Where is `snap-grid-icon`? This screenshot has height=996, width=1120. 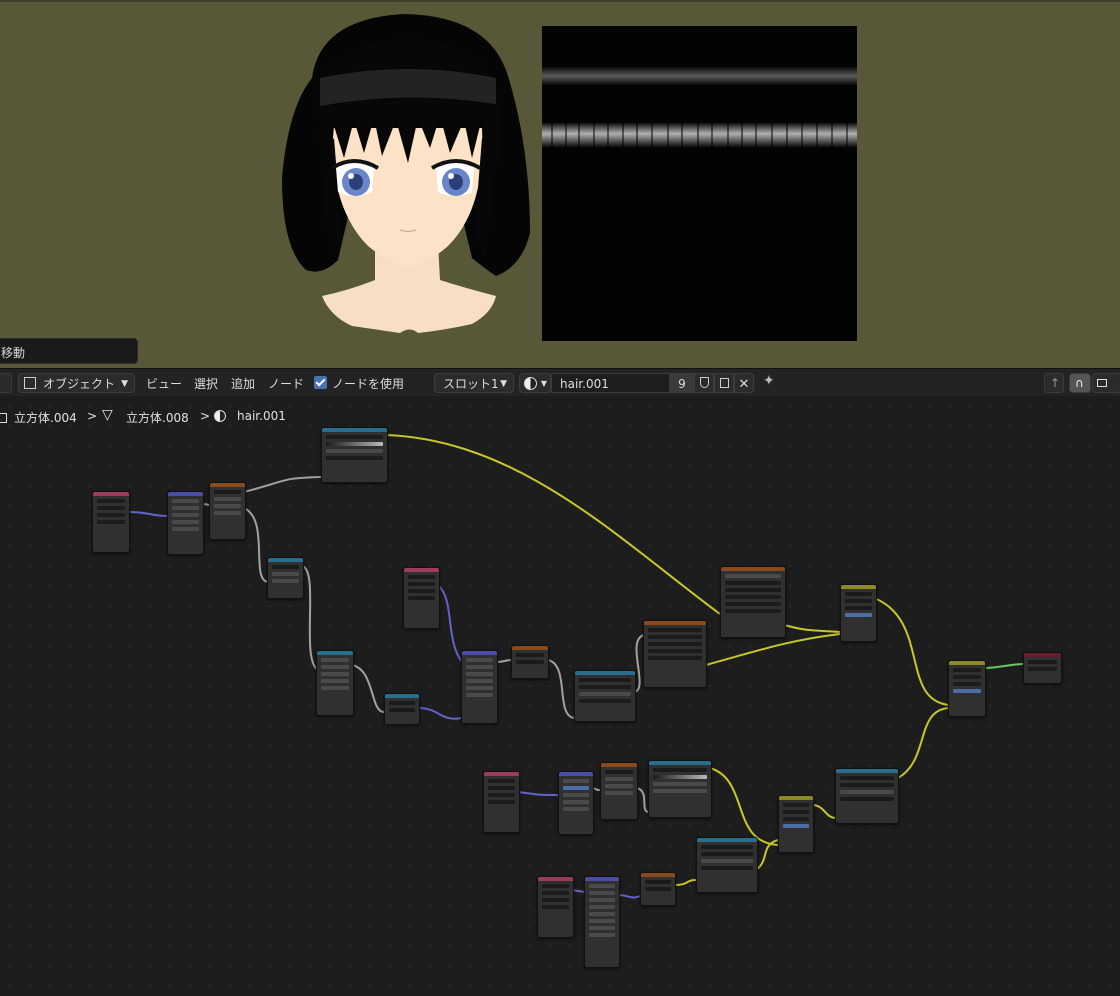
snap-grid-icon is located at coordinates (1102, 383).